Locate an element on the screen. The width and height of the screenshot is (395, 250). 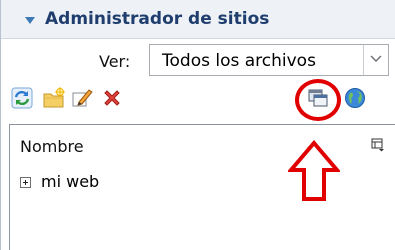
annotation-circle is located at coordinates (318, 100).